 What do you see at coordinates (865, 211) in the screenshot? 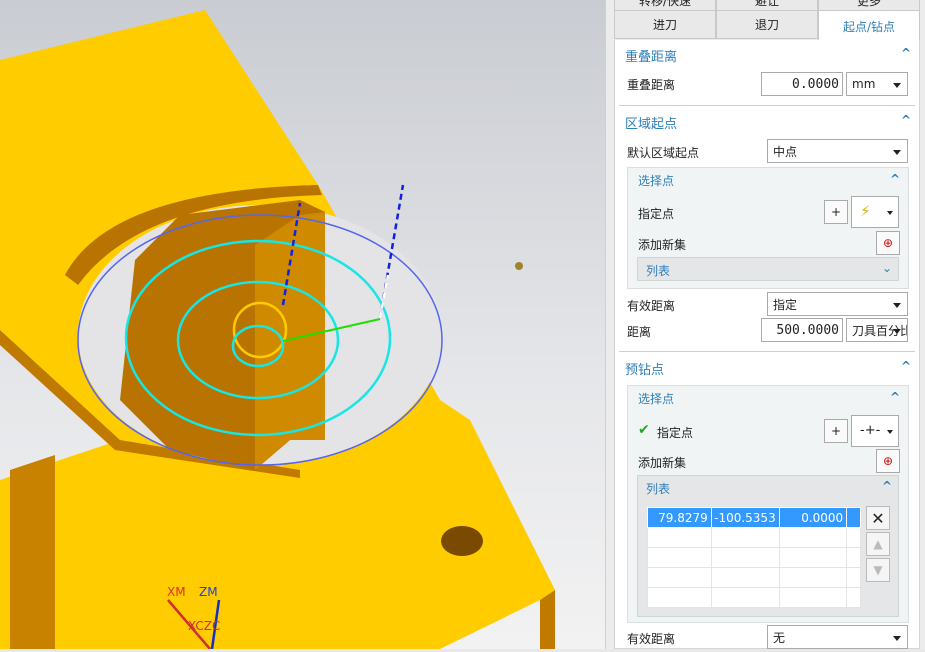
I see `lightning-icon: ⚡` at bounding box center [865, 211].